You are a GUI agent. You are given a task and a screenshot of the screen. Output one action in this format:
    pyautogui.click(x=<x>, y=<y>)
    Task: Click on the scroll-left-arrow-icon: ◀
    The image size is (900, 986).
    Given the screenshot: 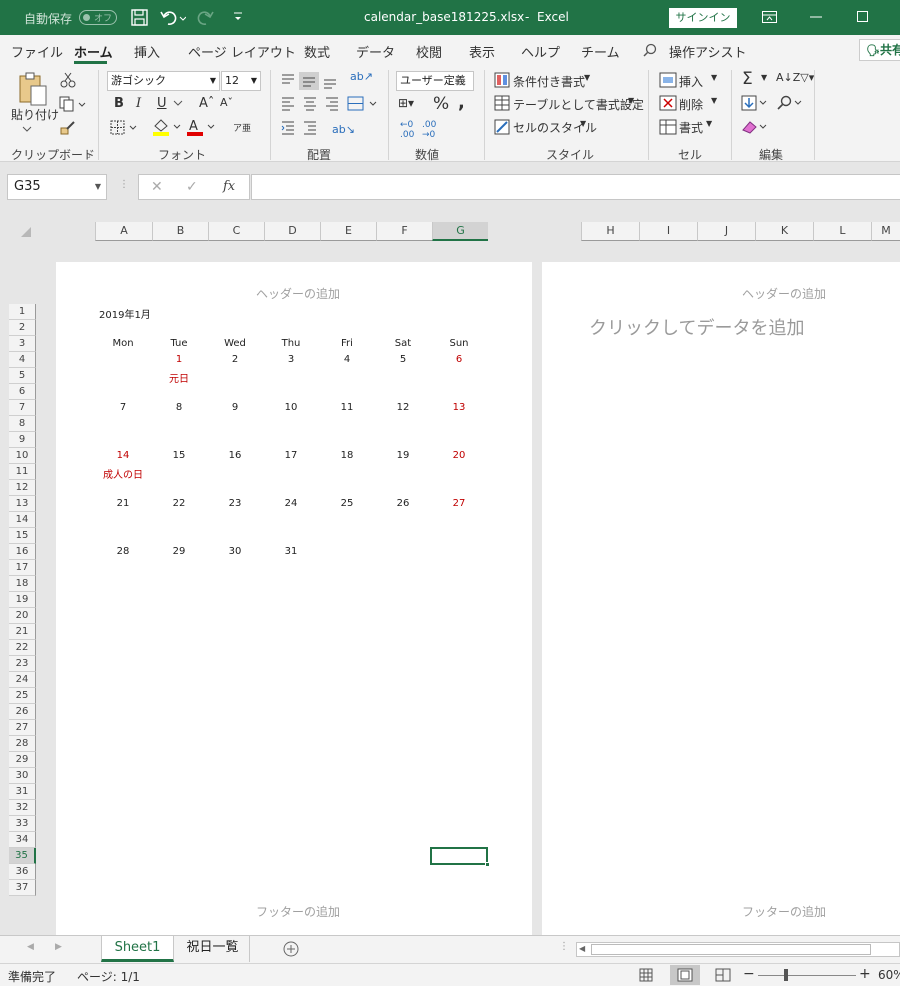 What is the action you would take?
    pyautogui.click(x=582, y=948)
    